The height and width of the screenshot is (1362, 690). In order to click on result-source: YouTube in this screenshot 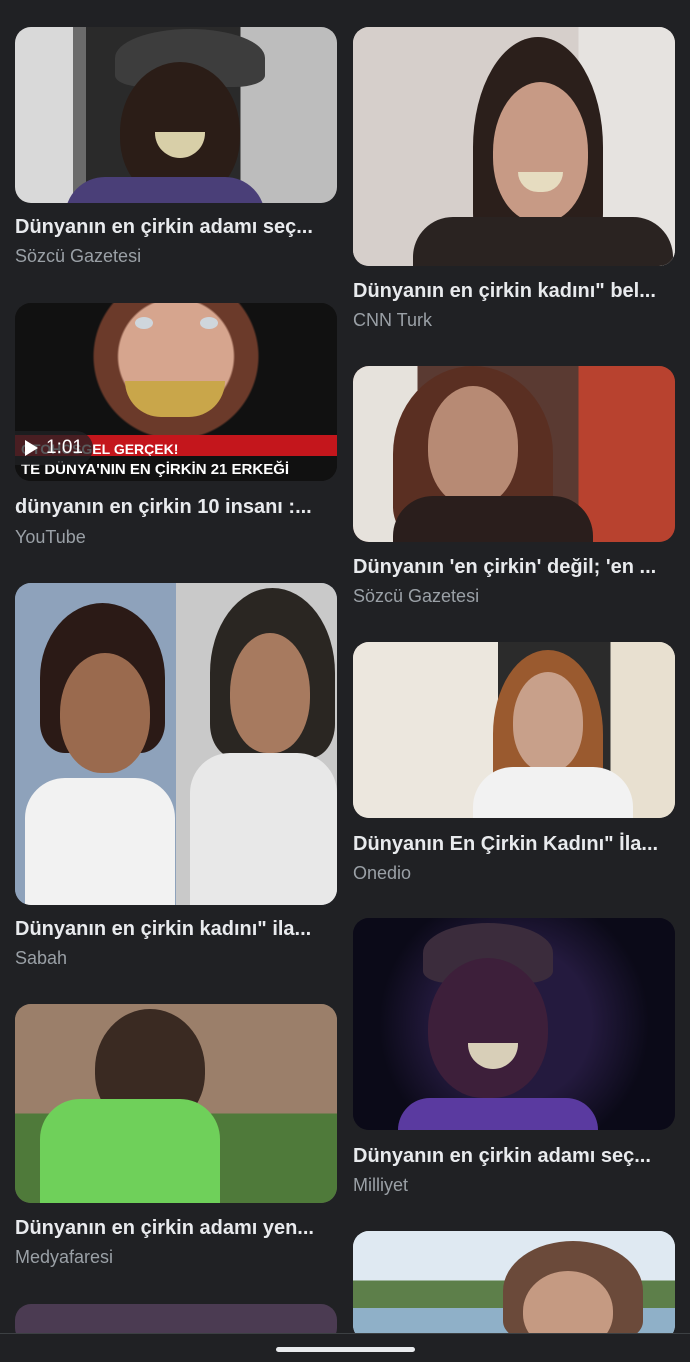, I will do `click(50, 537)`.